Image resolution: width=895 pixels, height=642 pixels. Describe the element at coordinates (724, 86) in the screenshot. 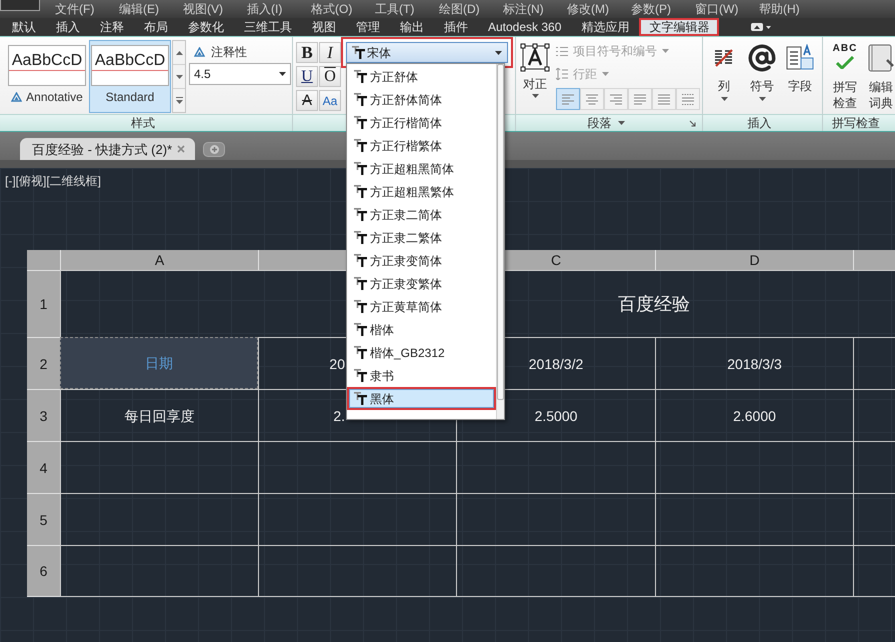

I see `button-label: 列` at that location.